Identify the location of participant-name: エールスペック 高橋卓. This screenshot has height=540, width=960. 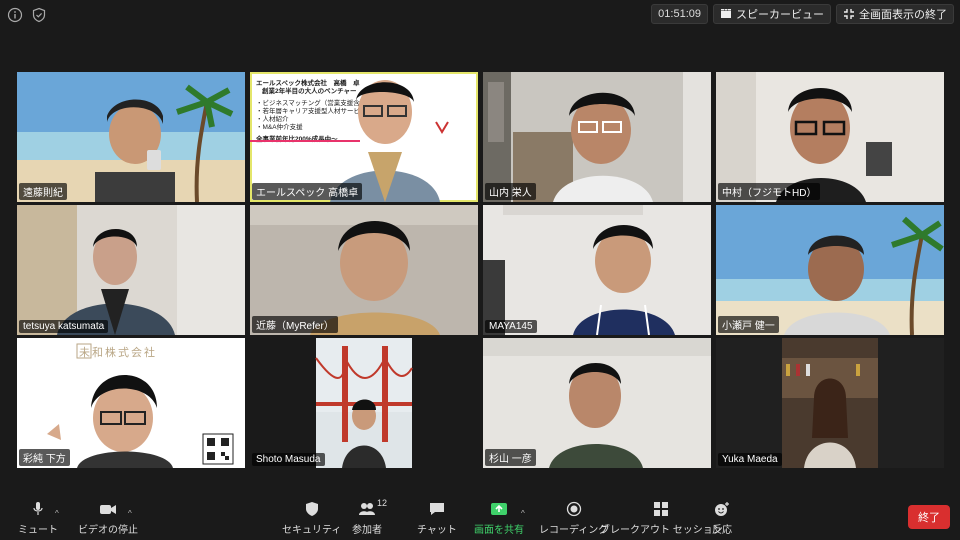
(307, 191).